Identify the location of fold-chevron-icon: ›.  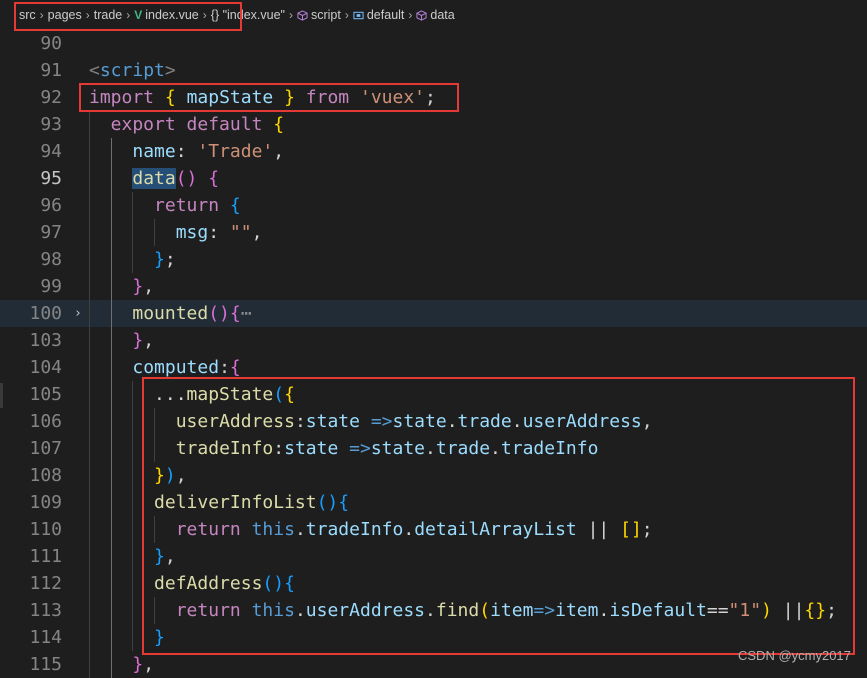
(78, 313).